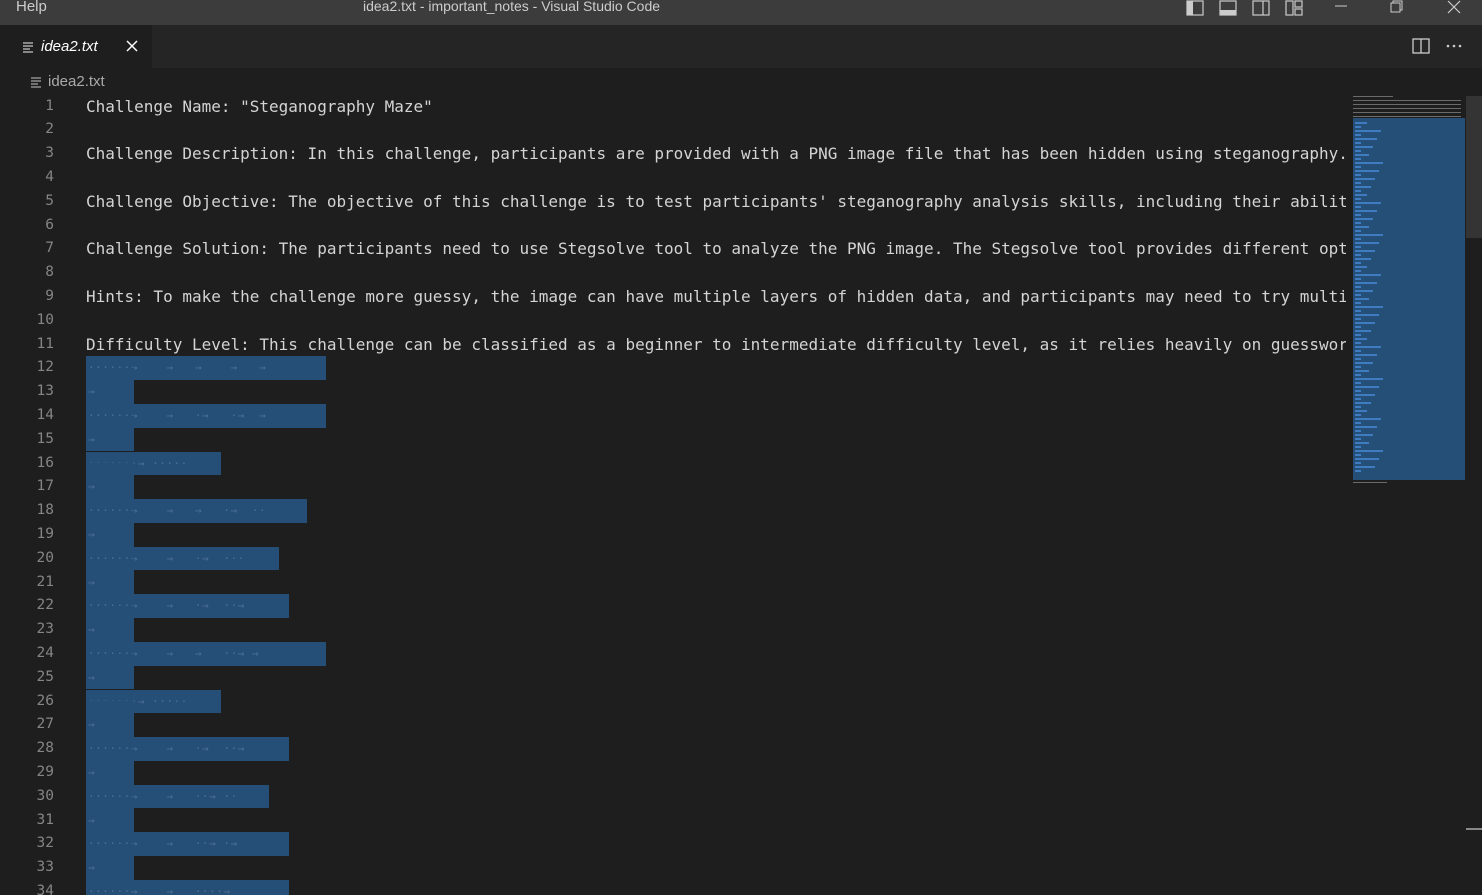 The height and width of the screenshot is (895, 1482). I want to click on toggle-panel-icon, so click(1229, 8).